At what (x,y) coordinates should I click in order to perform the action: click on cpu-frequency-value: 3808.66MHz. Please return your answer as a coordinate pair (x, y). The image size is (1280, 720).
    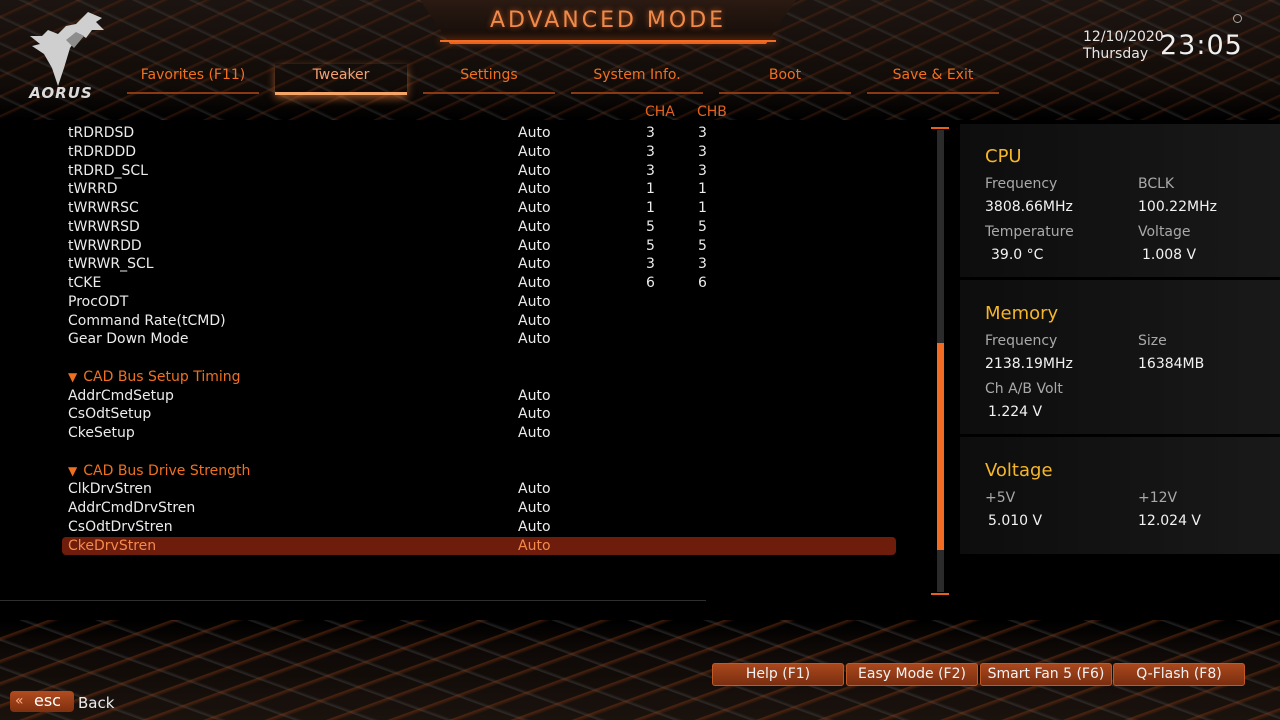
    Looking at the image, I should click on (1029, 207).